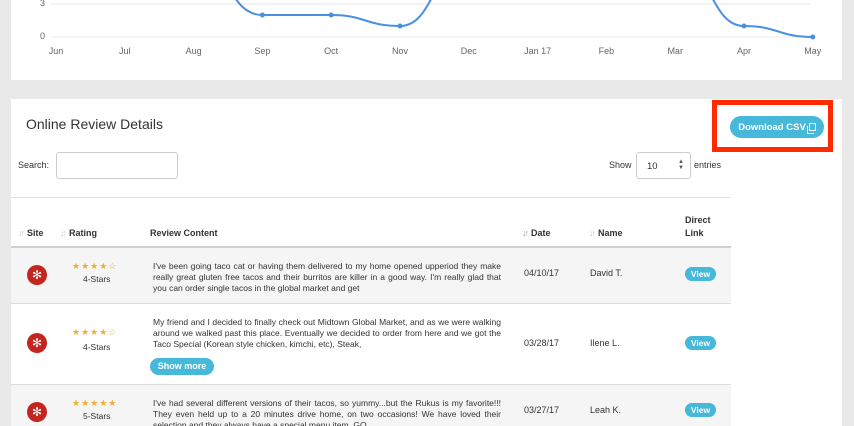 This screenshot has width=854, height=426. Describe the element at coordinates (468, 51) in the screenshot. I see `x-tick-label: Dec` at that location.